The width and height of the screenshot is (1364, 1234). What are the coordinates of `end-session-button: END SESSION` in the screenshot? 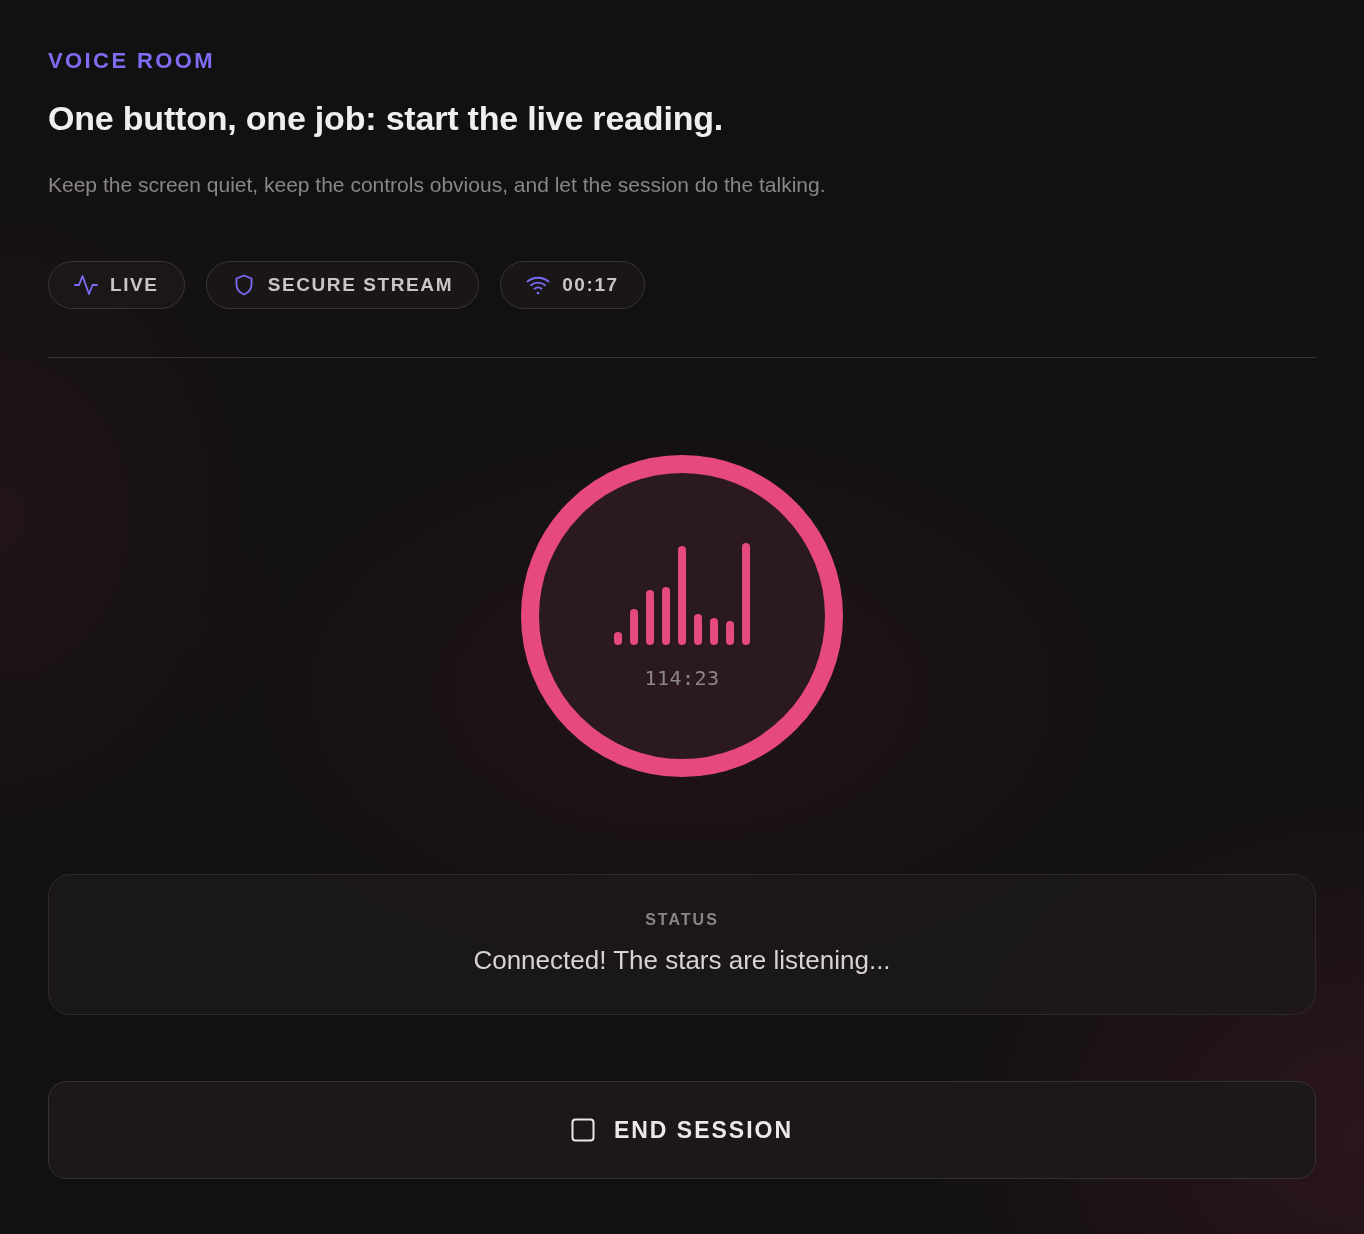 It's located at (682, 1130).